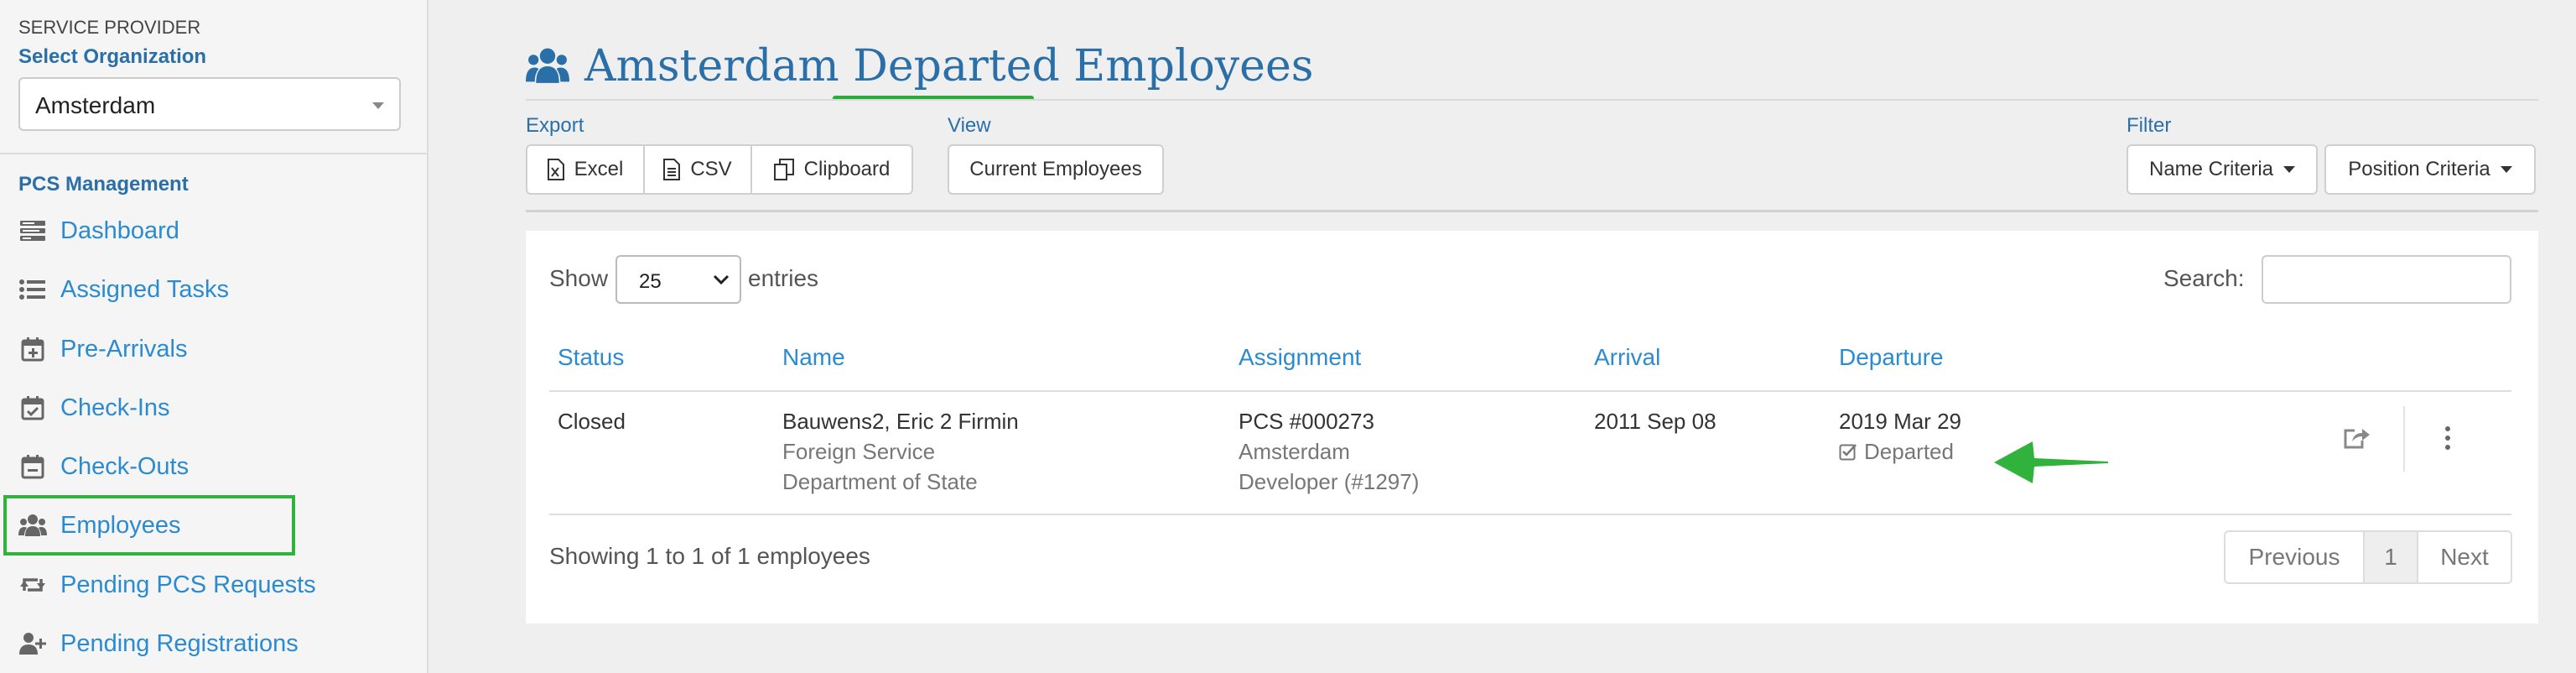  I want to click on view-label: View, so click(969, 125).